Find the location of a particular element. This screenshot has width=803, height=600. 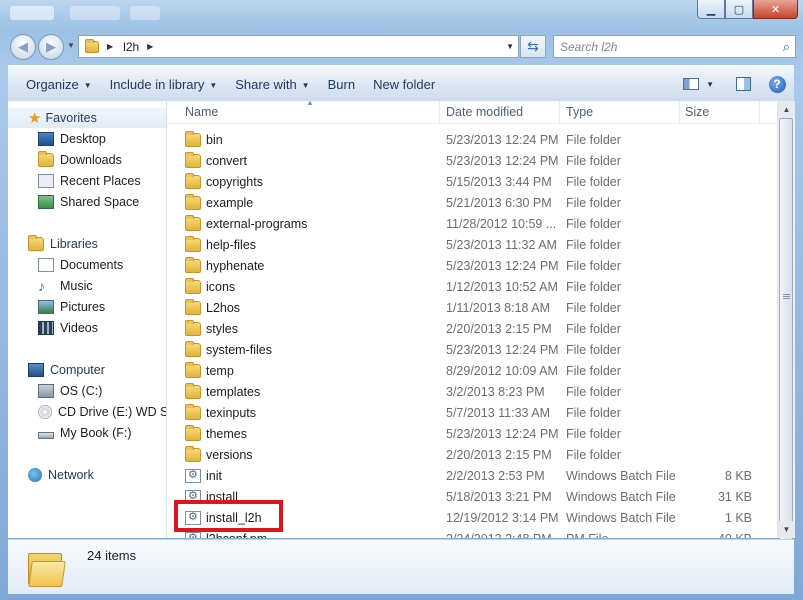

table-row: L2hos 1/11/2013 8:18 AM File folder is located at coordinates (472, 308).